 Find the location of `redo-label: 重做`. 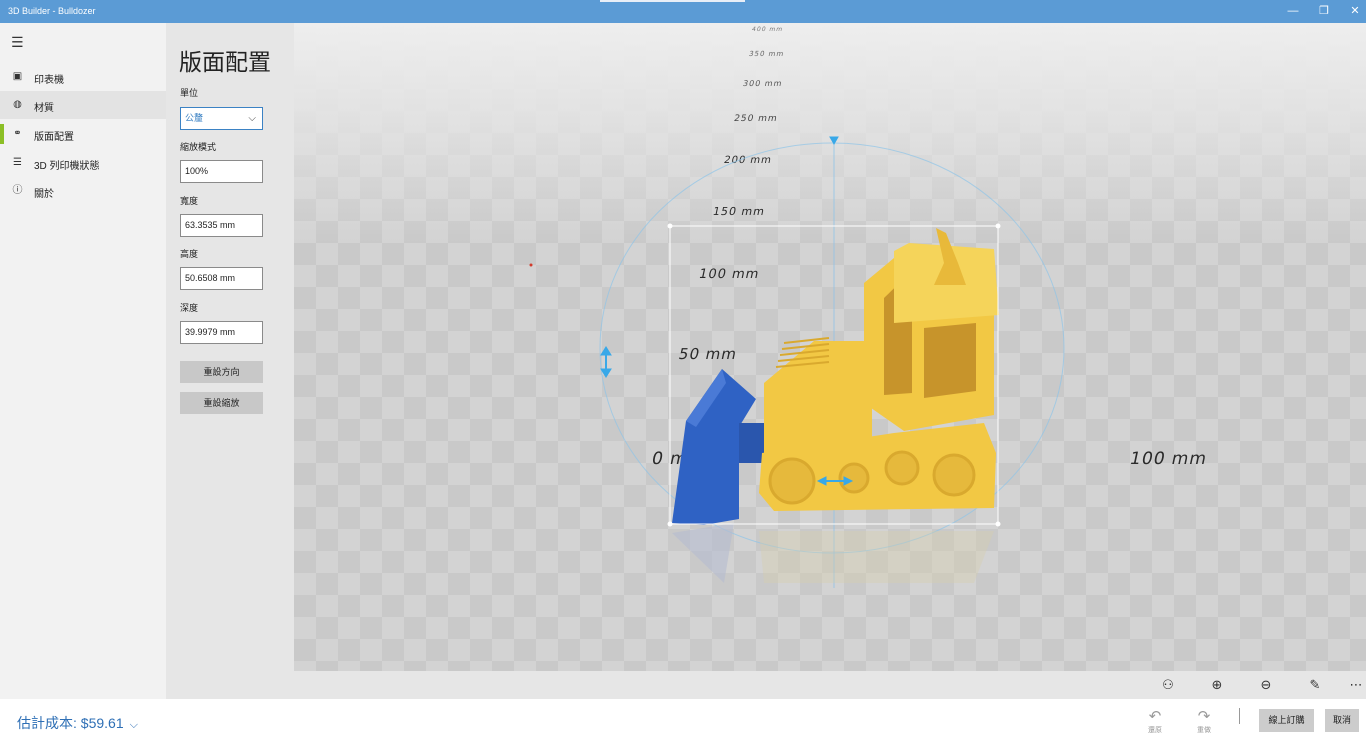

redo-label: 重做 is located at coordinates (1204, 730).